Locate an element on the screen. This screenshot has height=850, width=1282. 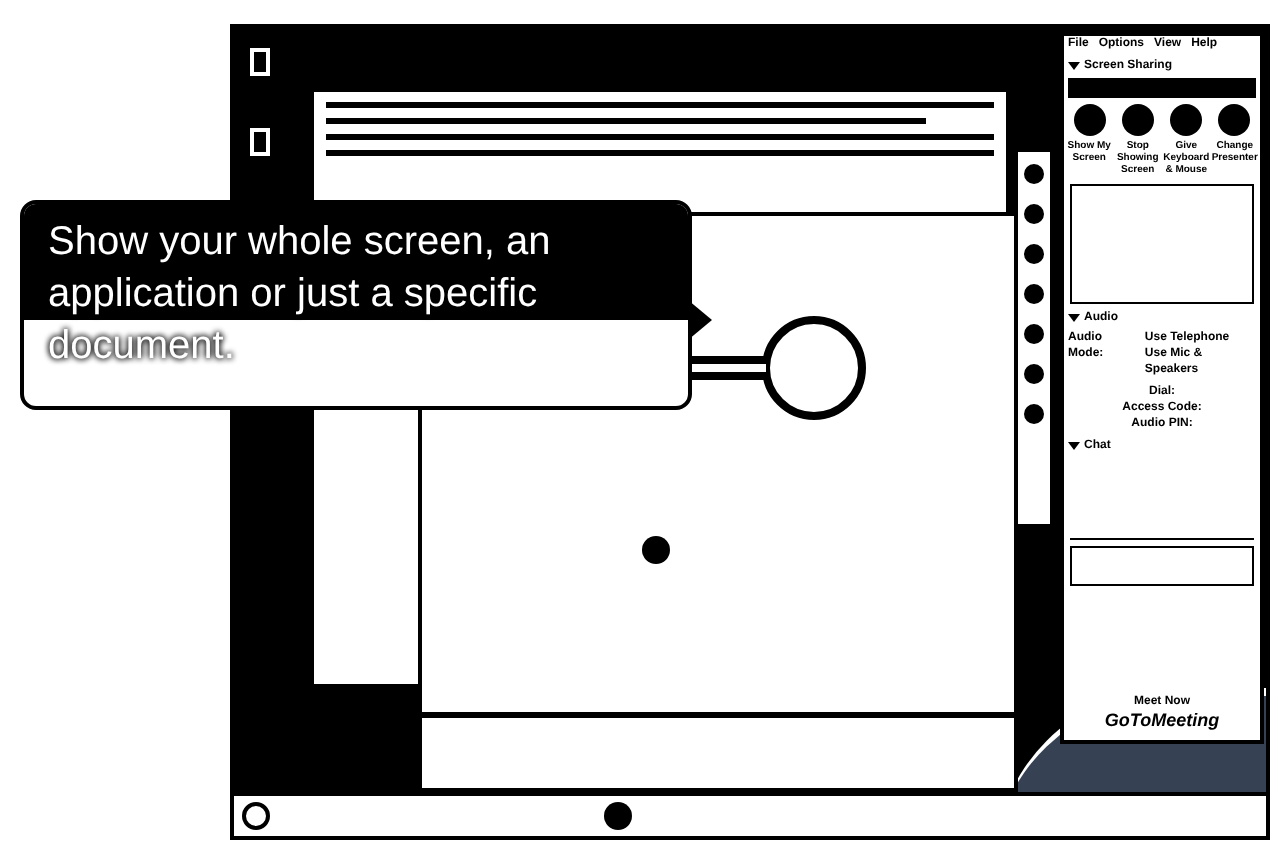
callout-text: Show your whole screen, an application or just a specific document. is located at coordinates (298, 295).